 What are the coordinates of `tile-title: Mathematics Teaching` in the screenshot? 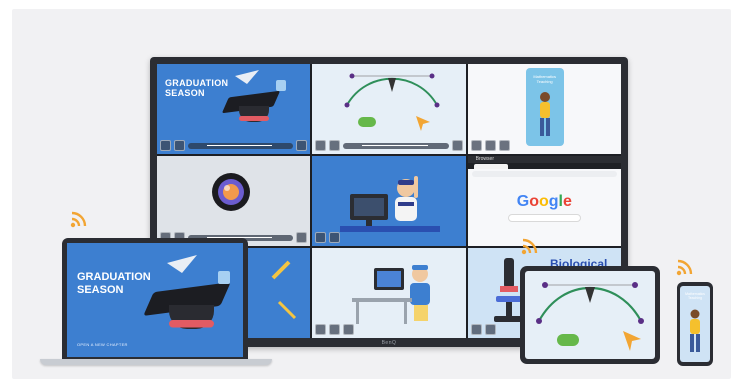 It's located at (544, 79).